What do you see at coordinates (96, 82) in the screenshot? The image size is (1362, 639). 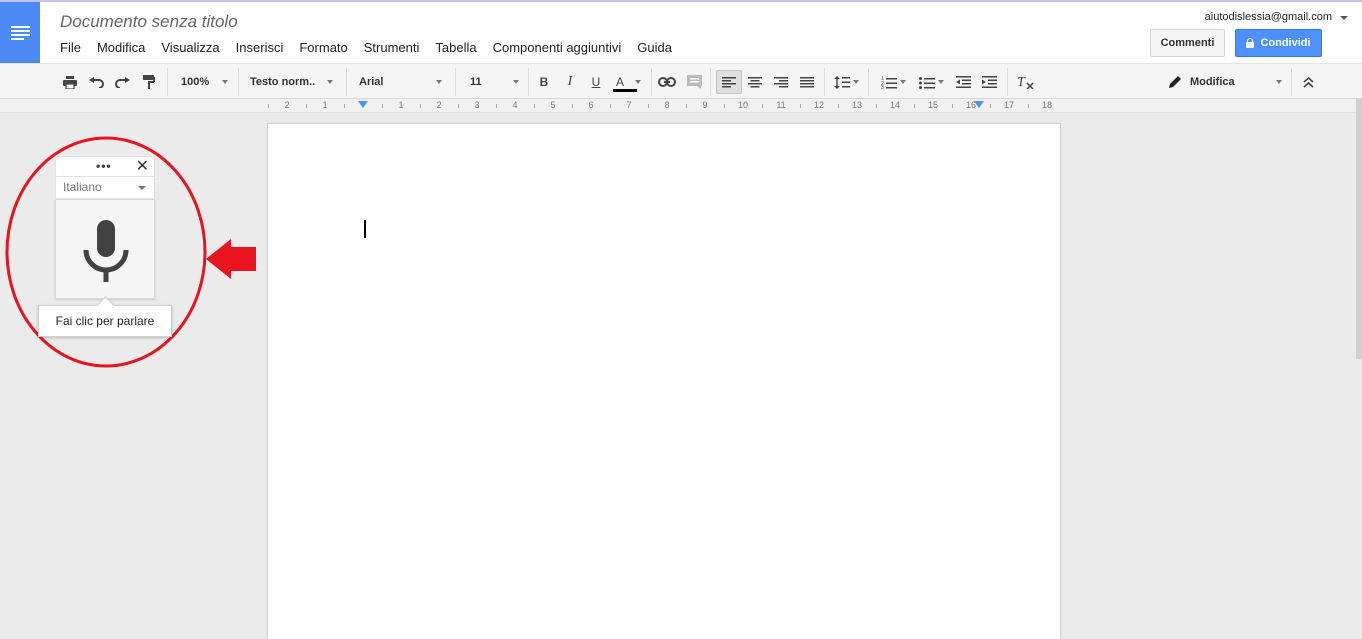 I see `undo-icon` at bounding box center [96, 82].